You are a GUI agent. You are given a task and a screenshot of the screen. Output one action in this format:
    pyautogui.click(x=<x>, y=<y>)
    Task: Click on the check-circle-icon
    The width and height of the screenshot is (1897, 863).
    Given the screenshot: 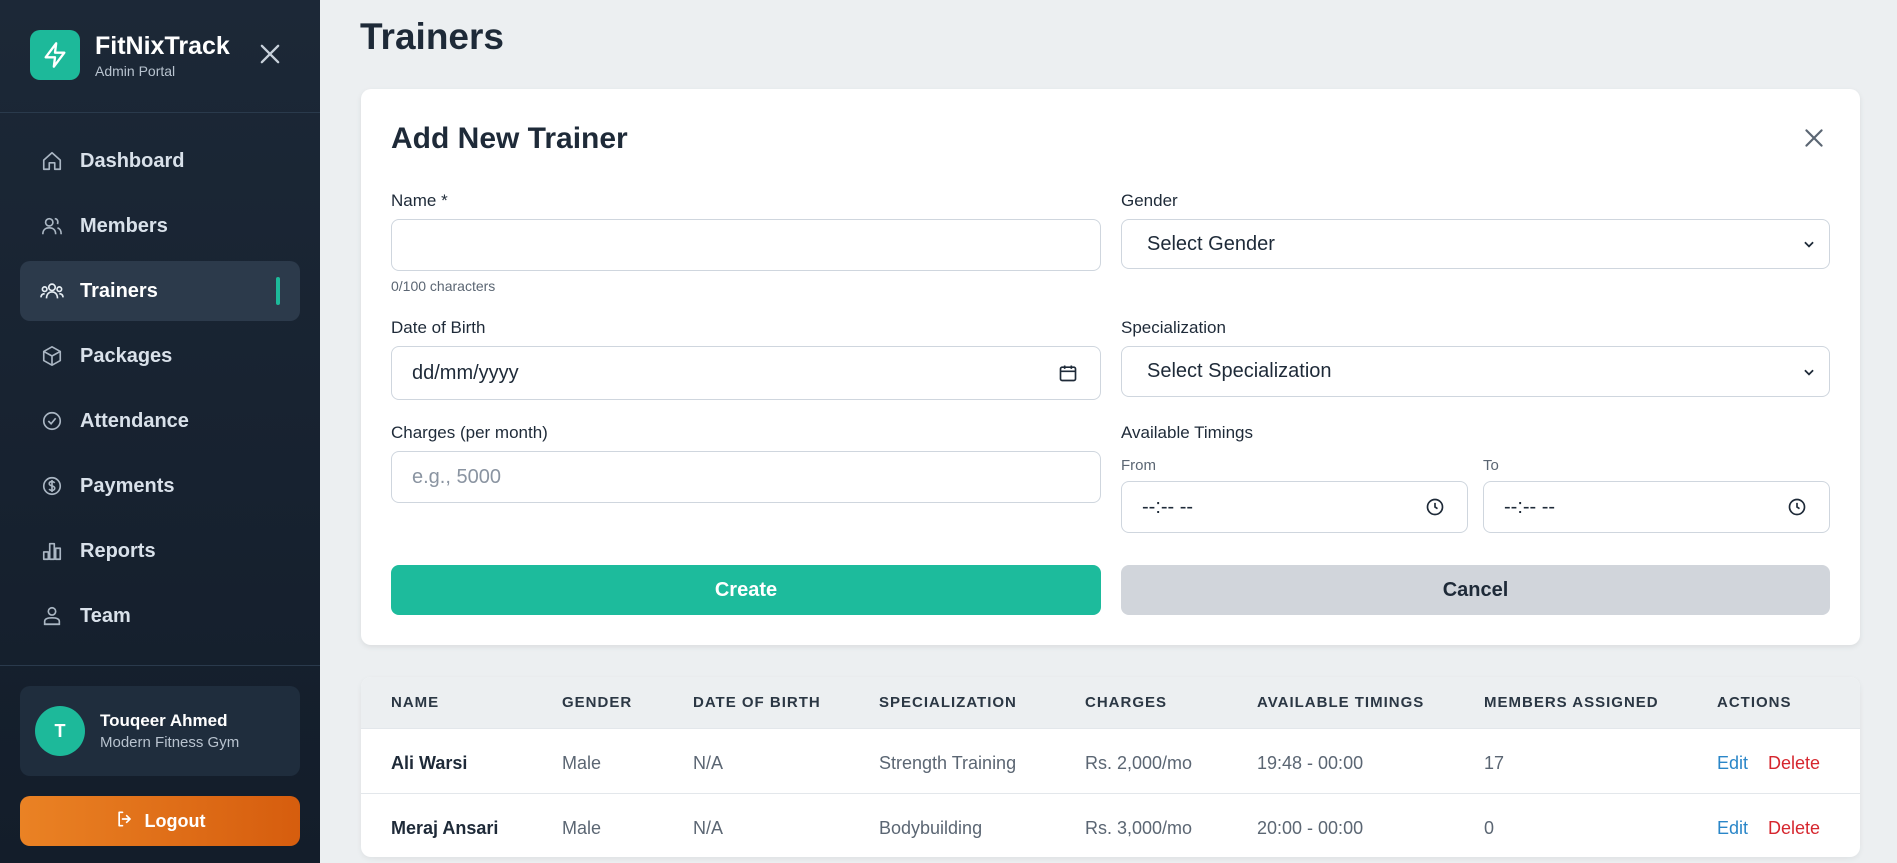 What is the action you would take?
    pyautogui.click(x=52, y=421)
    